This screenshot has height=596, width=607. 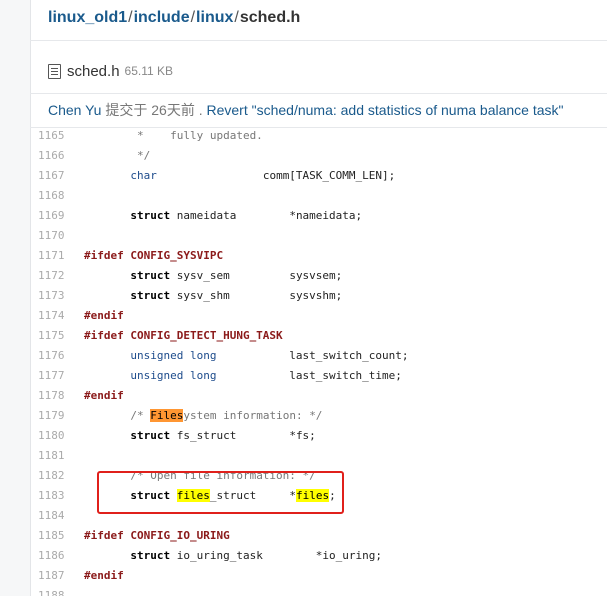 I want to click on code-text: */, so click(x=117, y=156).